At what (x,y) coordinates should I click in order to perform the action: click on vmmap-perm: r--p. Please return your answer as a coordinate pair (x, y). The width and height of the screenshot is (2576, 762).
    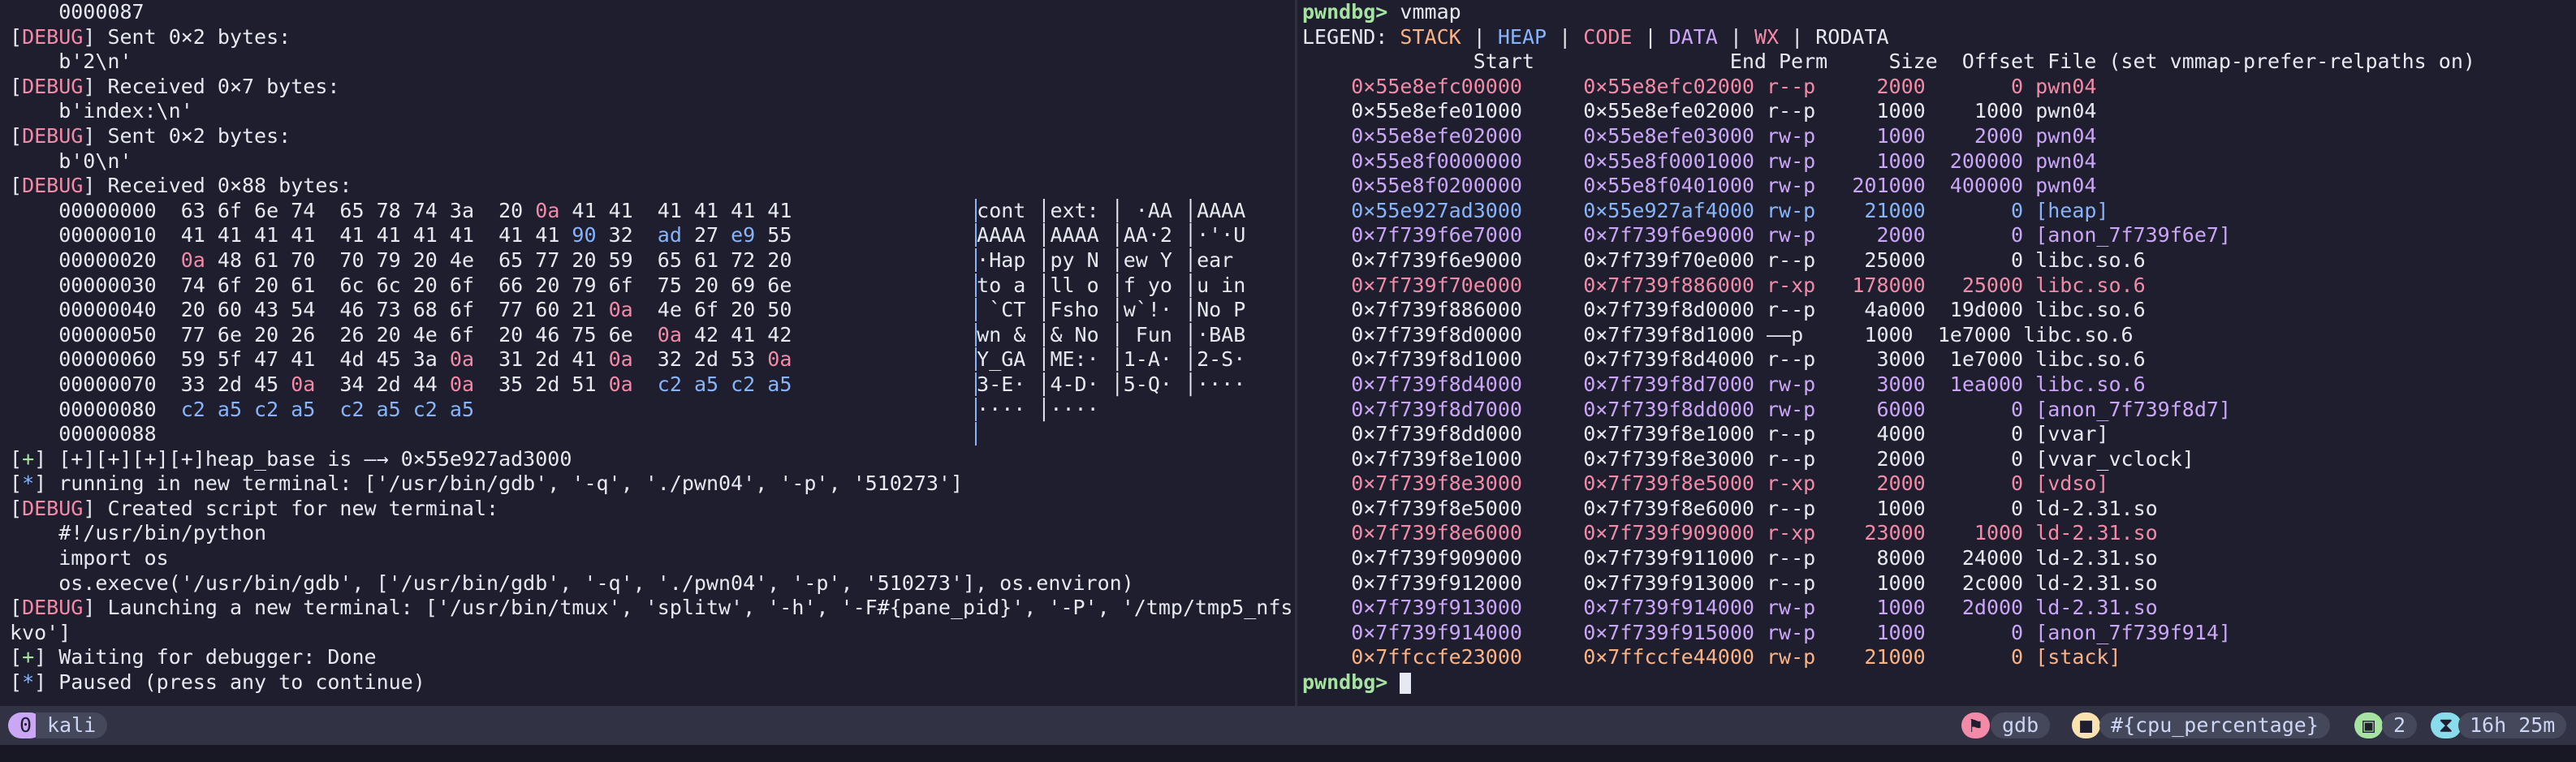
    Looking at the image, I should click on (1791, 558).